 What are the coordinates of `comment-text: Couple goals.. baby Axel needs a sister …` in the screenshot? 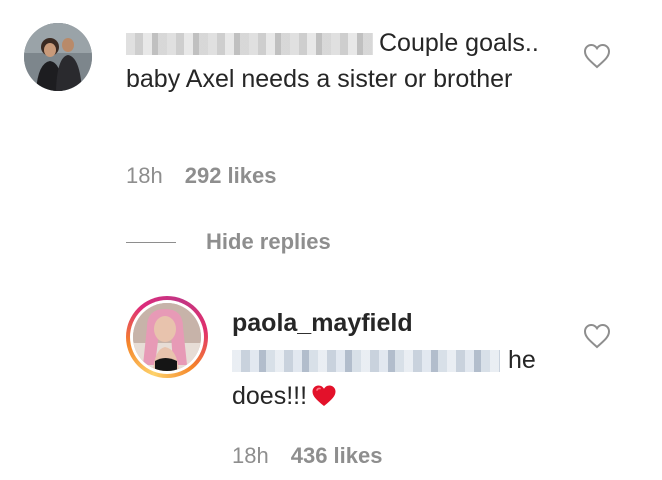 It's located at (336, 61).